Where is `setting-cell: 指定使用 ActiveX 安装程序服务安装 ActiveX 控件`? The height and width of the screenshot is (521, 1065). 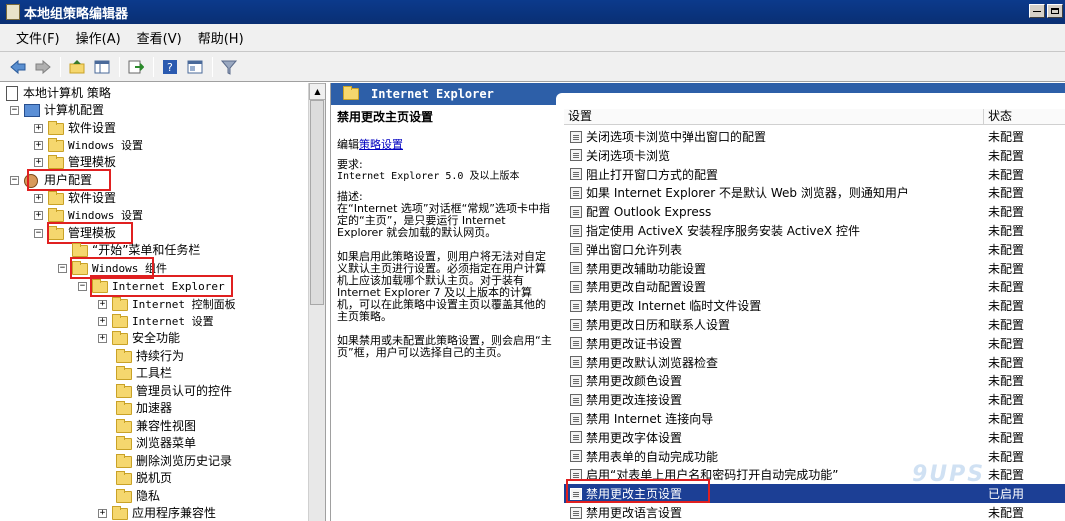 setting-cell: 指定使用 ActiveX 安装程序服务安装 ActiveX 控件 is located at coordinates (774, 230).